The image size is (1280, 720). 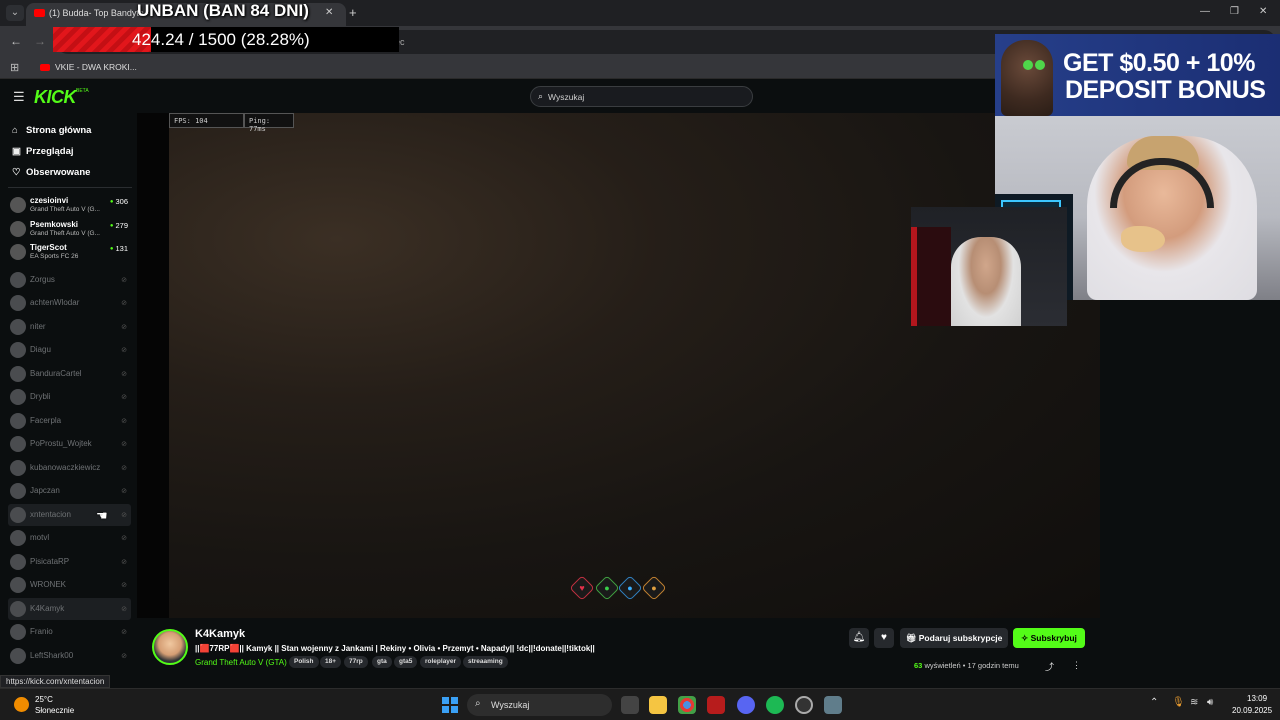 What do you see at coordinates (1178, 702) in the screenshot?
I see `microphone-icon: 🎙︎` at bounding box center [1178, 702].